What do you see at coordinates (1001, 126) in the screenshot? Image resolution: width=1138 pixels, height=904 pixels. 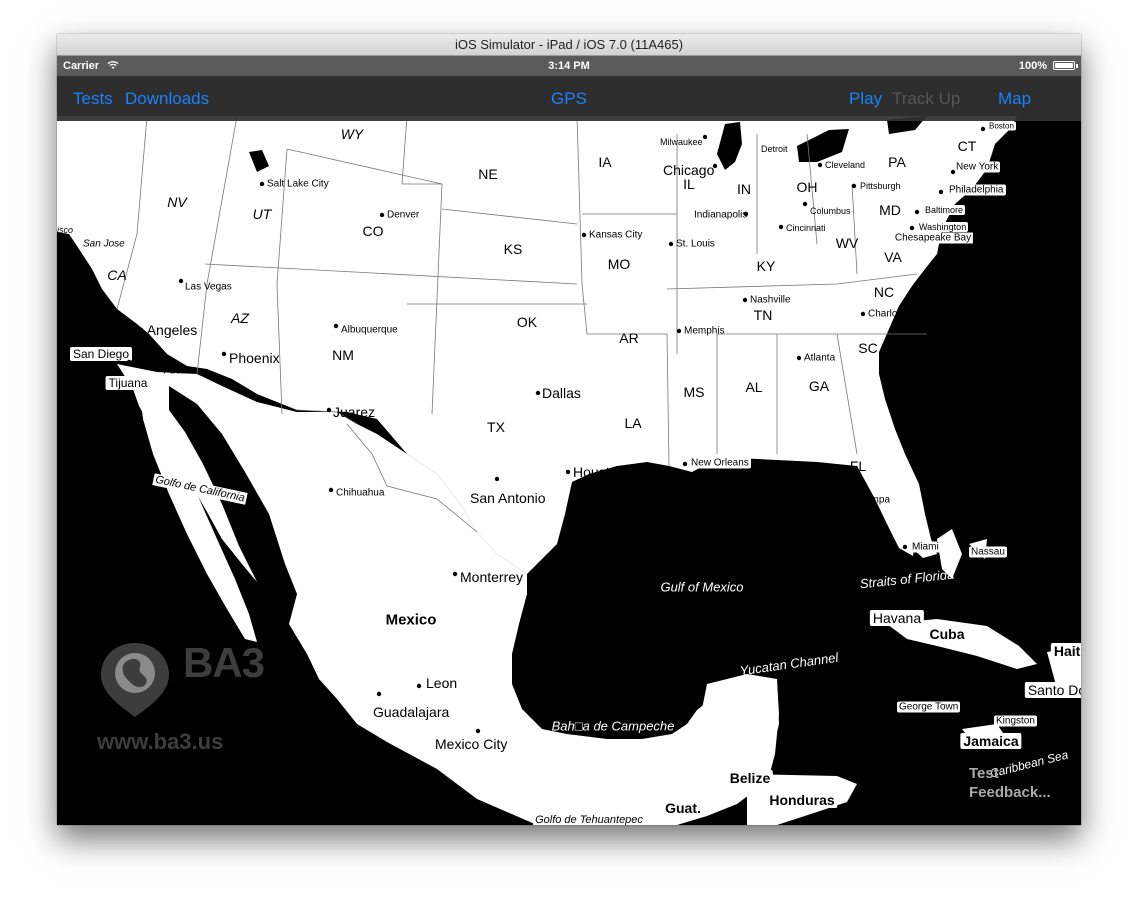 I see `city-label: Boston` at bounding box center [1001, 126].